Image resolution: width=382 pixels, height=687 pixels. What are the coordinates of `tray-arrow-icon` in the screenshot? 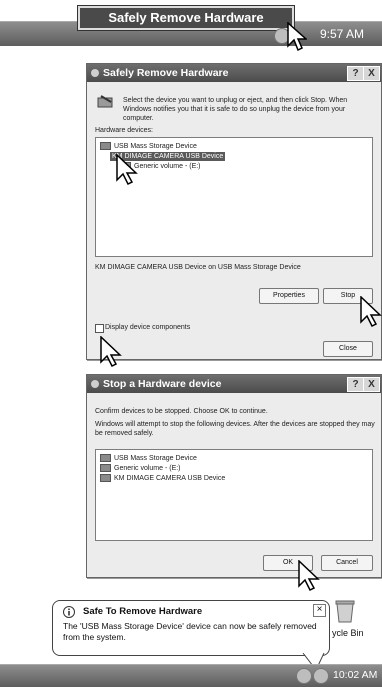 It's located at (304, 676).